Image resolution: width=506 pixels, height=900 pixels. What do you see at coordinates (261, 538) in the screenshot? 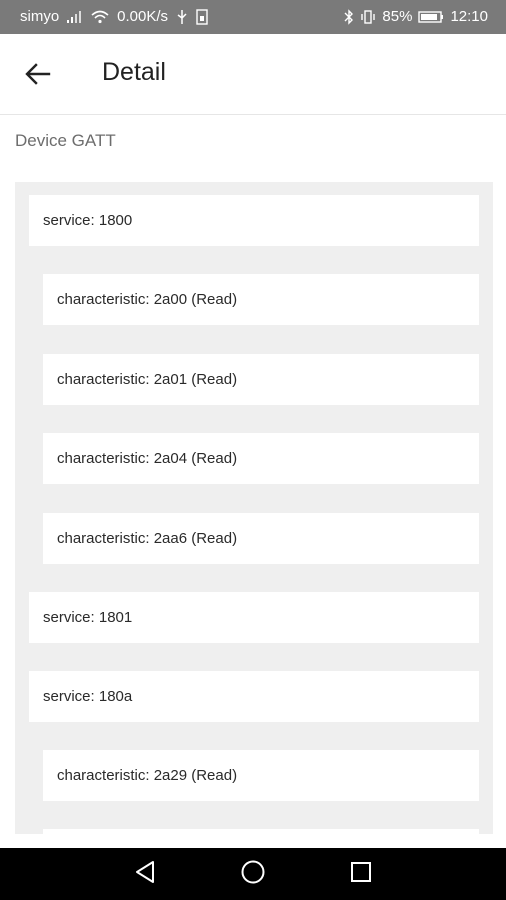
I see `characteristic-row: characteristic: 2aa6 (Read)` at bounding box center [261, 538].